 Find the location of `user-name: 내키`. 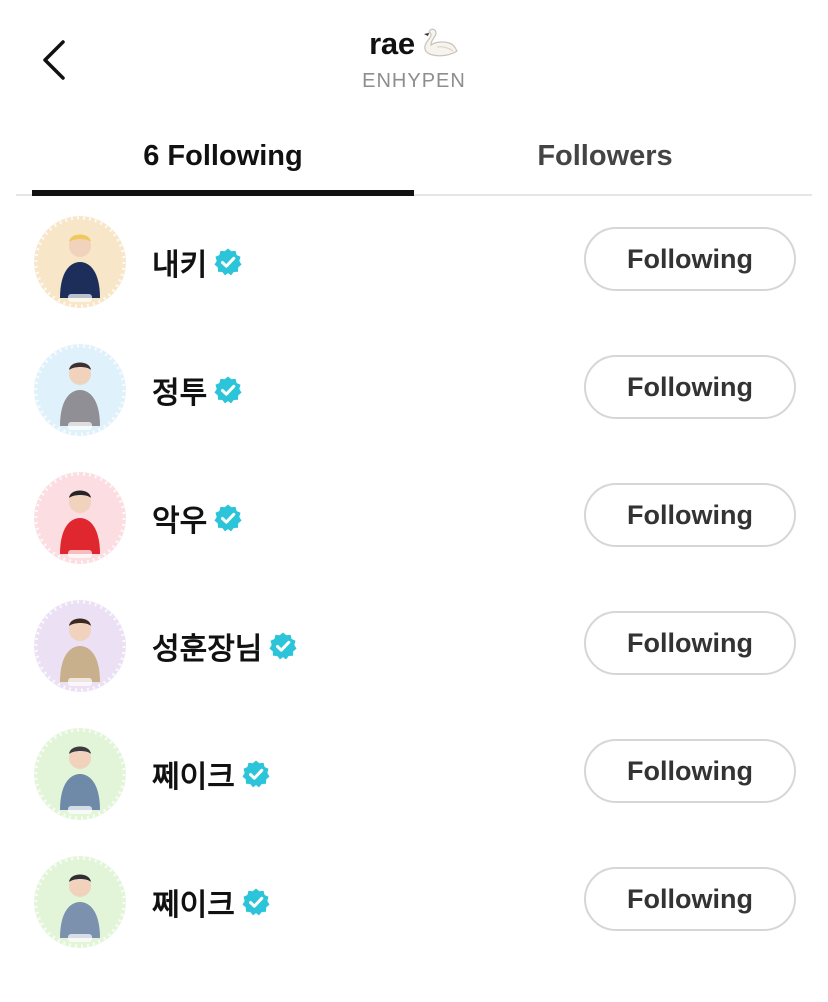

user-name: 내키 is located at coordinates (179, 262).